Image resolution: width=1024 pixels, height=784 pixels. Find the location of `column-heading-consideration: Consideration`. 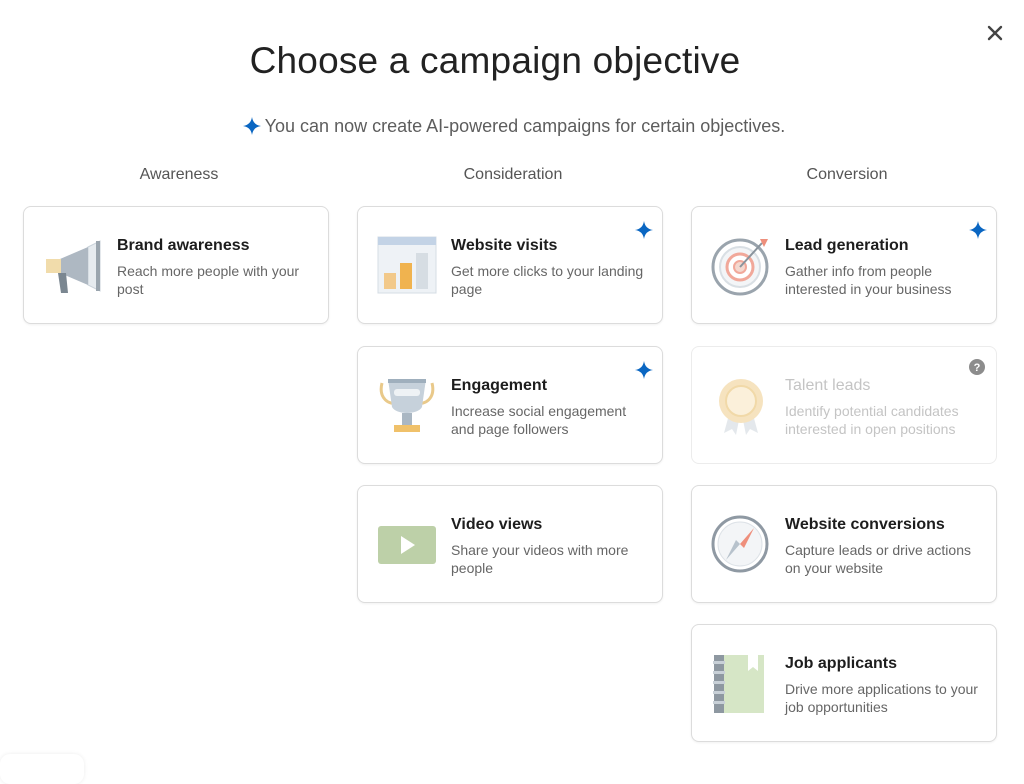

column-heading-consideration: Consideration is located at coordinates (513, 174).